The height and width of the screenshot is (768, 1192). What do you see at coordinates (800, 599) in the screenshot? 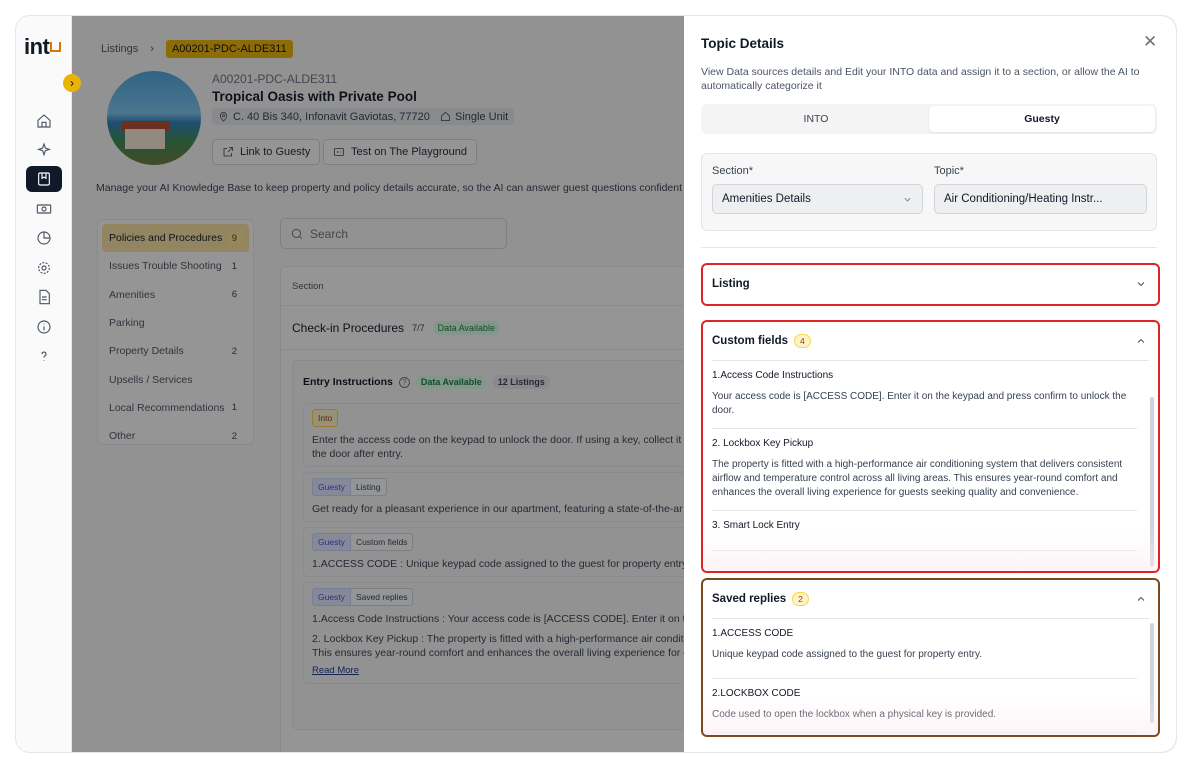
I see `count-badge: 2` at bounding box center [800, 599].